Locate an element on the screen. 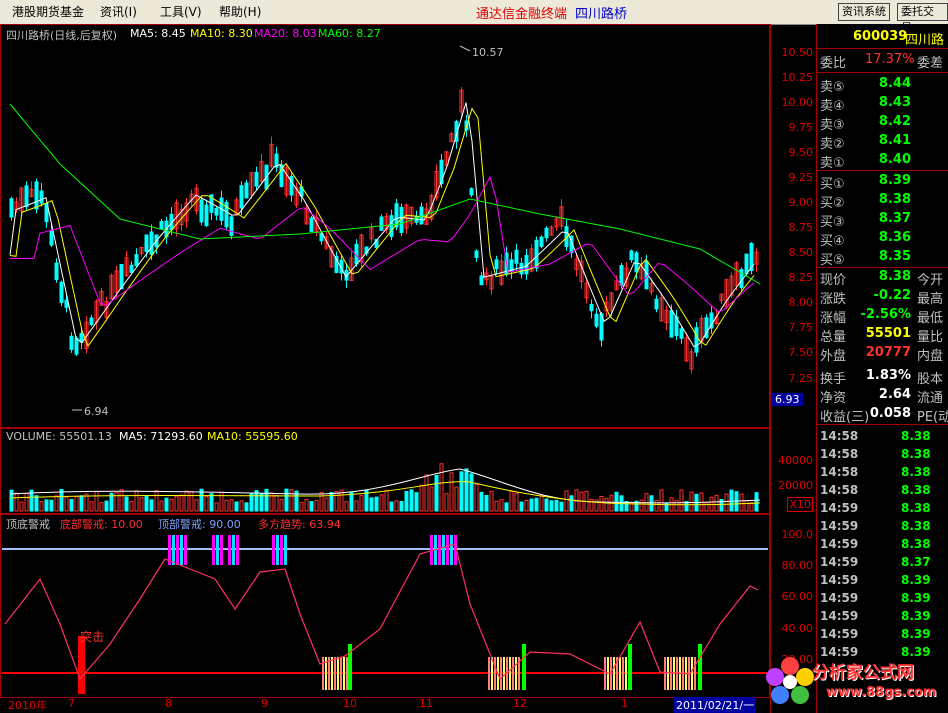  price-tick: 9.75 is located at coordinates (801, 127).